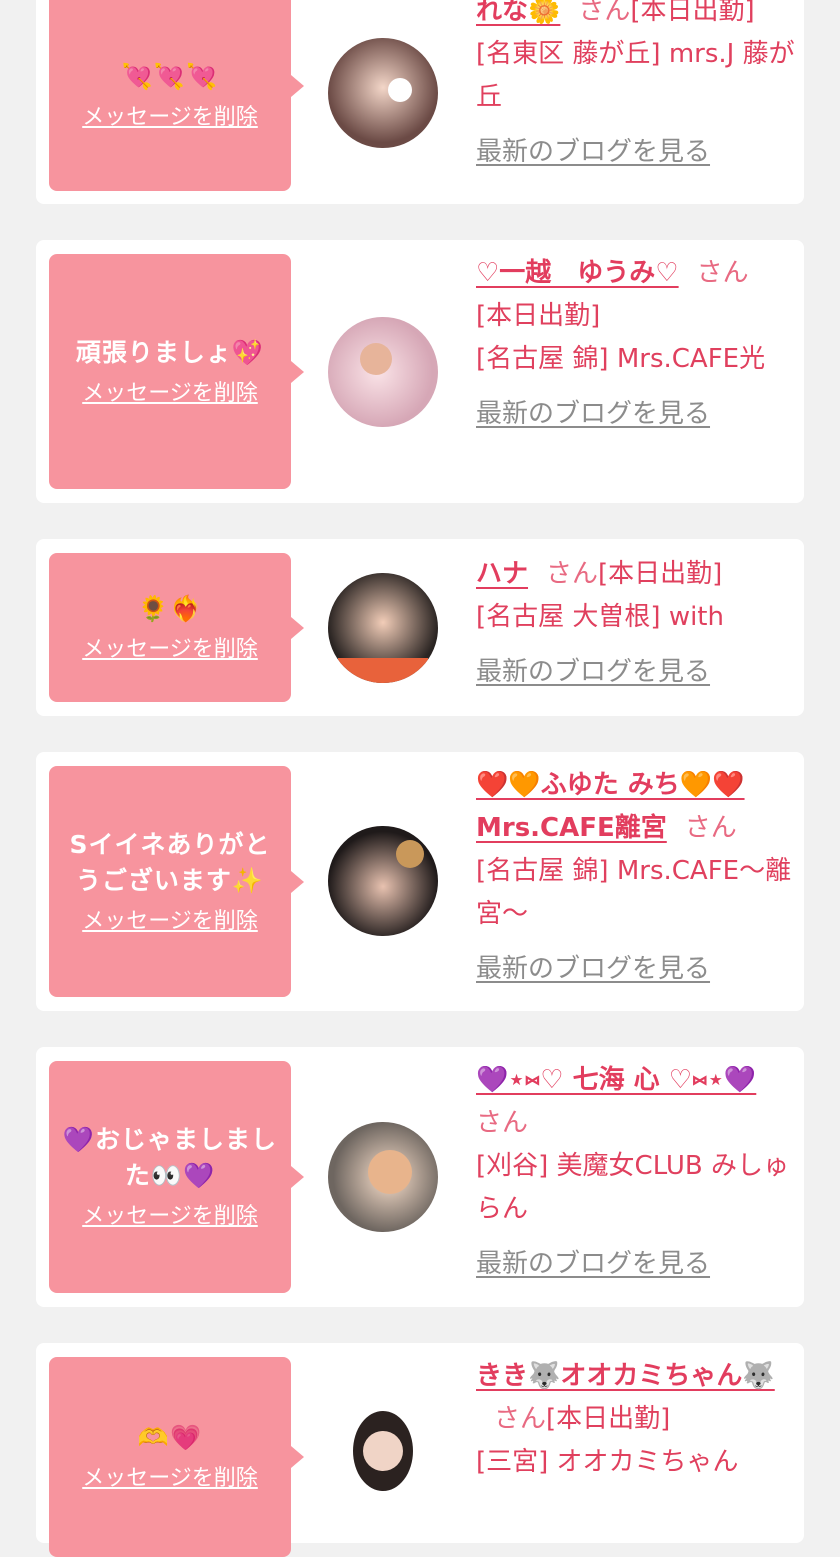  What do you see at coordinates (170, 608) in the screenshot?
I see `message-text: 🌻❤️‍🔥` at bounding box center [170, 608].